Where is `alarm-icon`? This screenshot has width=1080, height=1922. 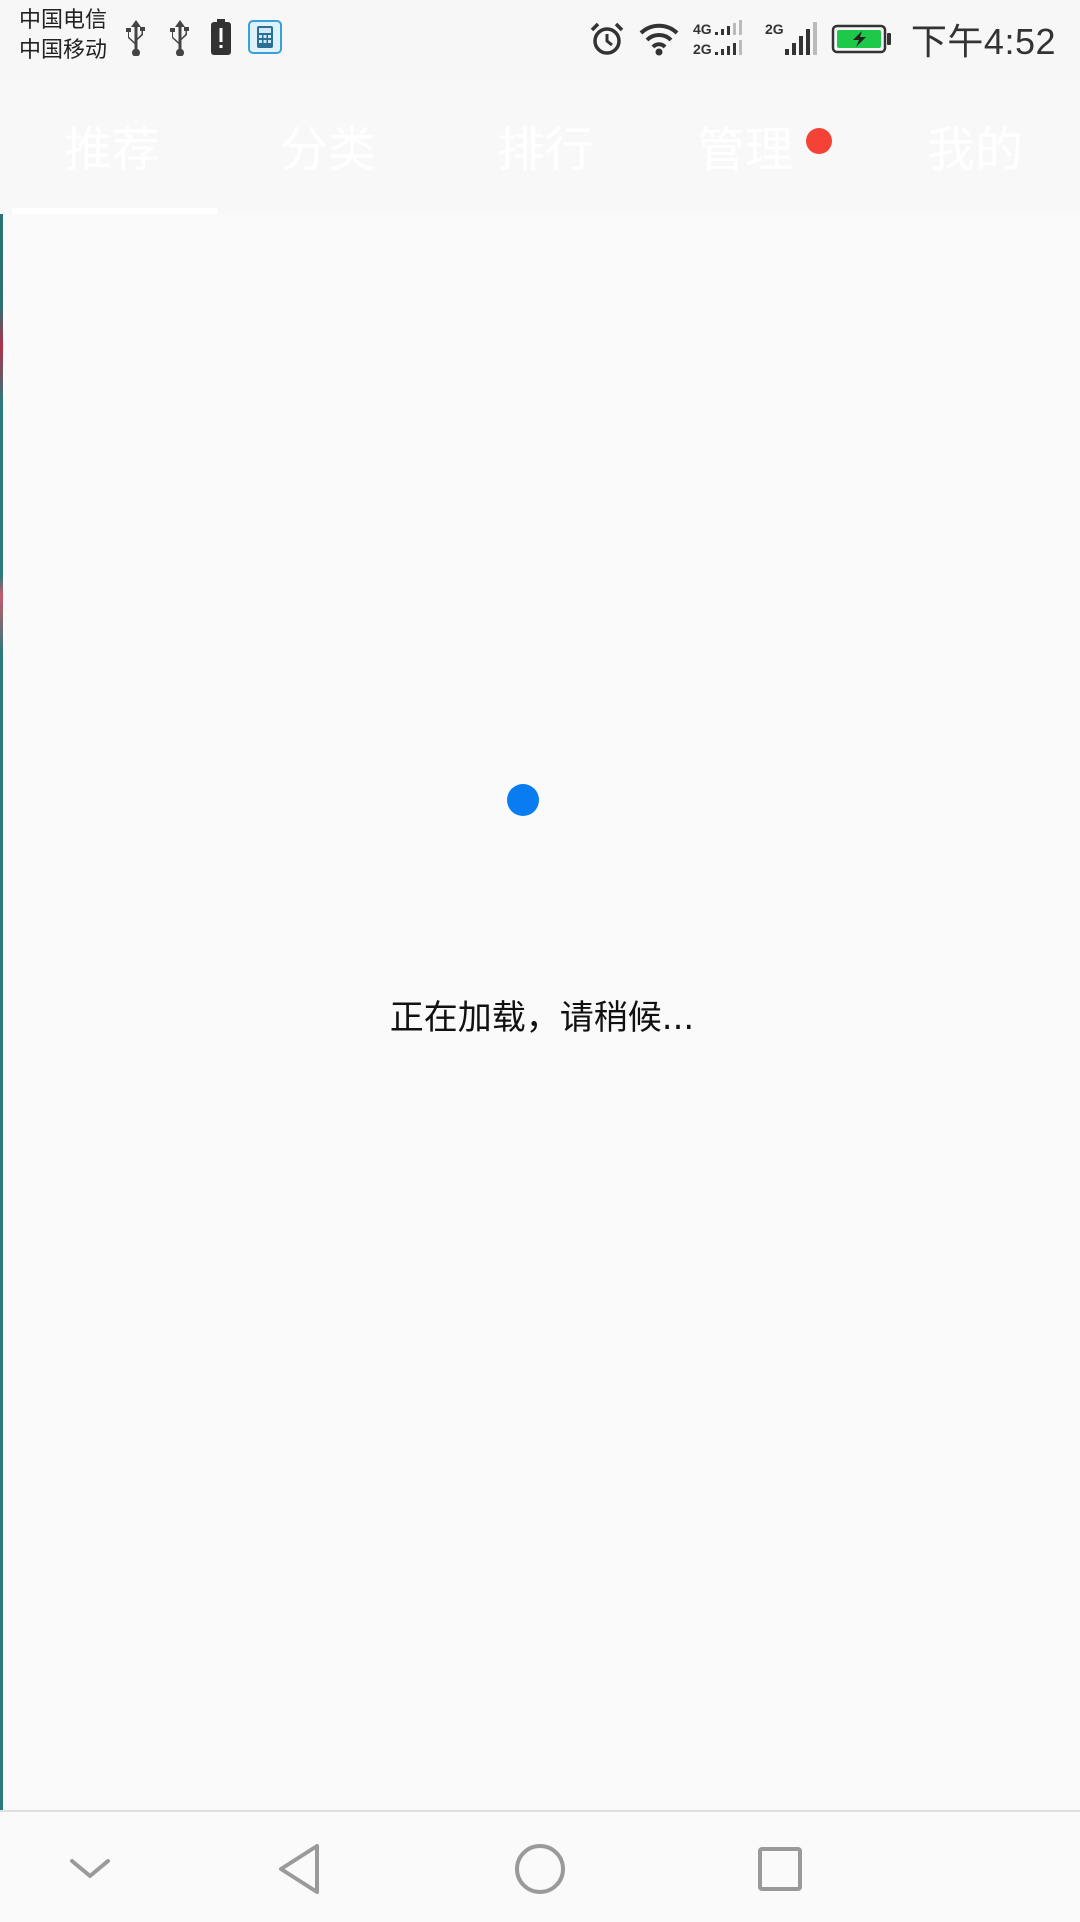 alarm-icon is located at coordinates (607, 39).